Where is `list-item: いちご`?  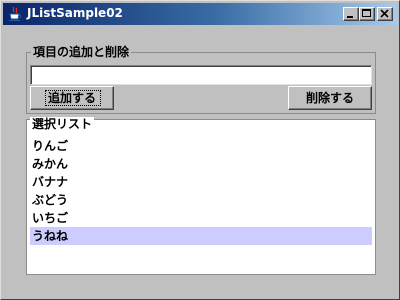
list-item: いちご is located at coordinates (201, 218).